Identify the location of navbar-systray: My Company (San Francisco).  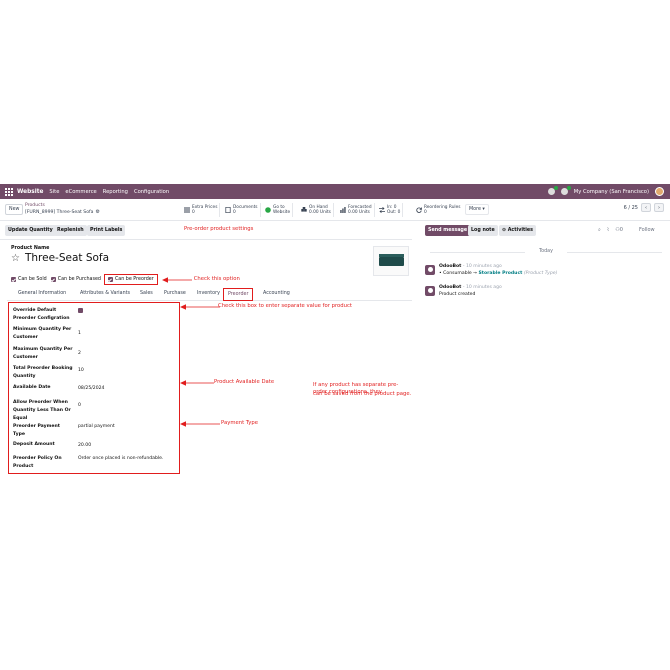
(605, 191).